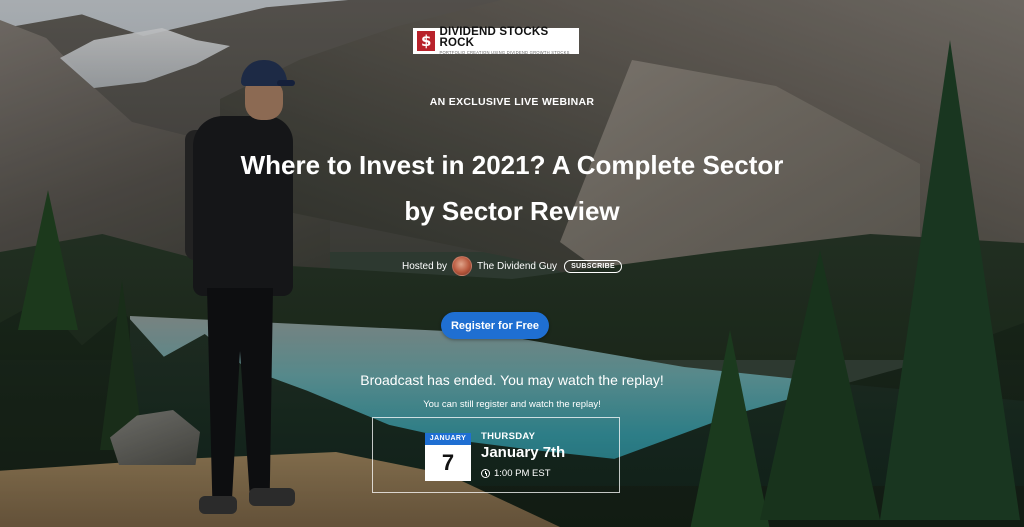  I want to click on event-weekday: THURSDAY, so click(508, 436).